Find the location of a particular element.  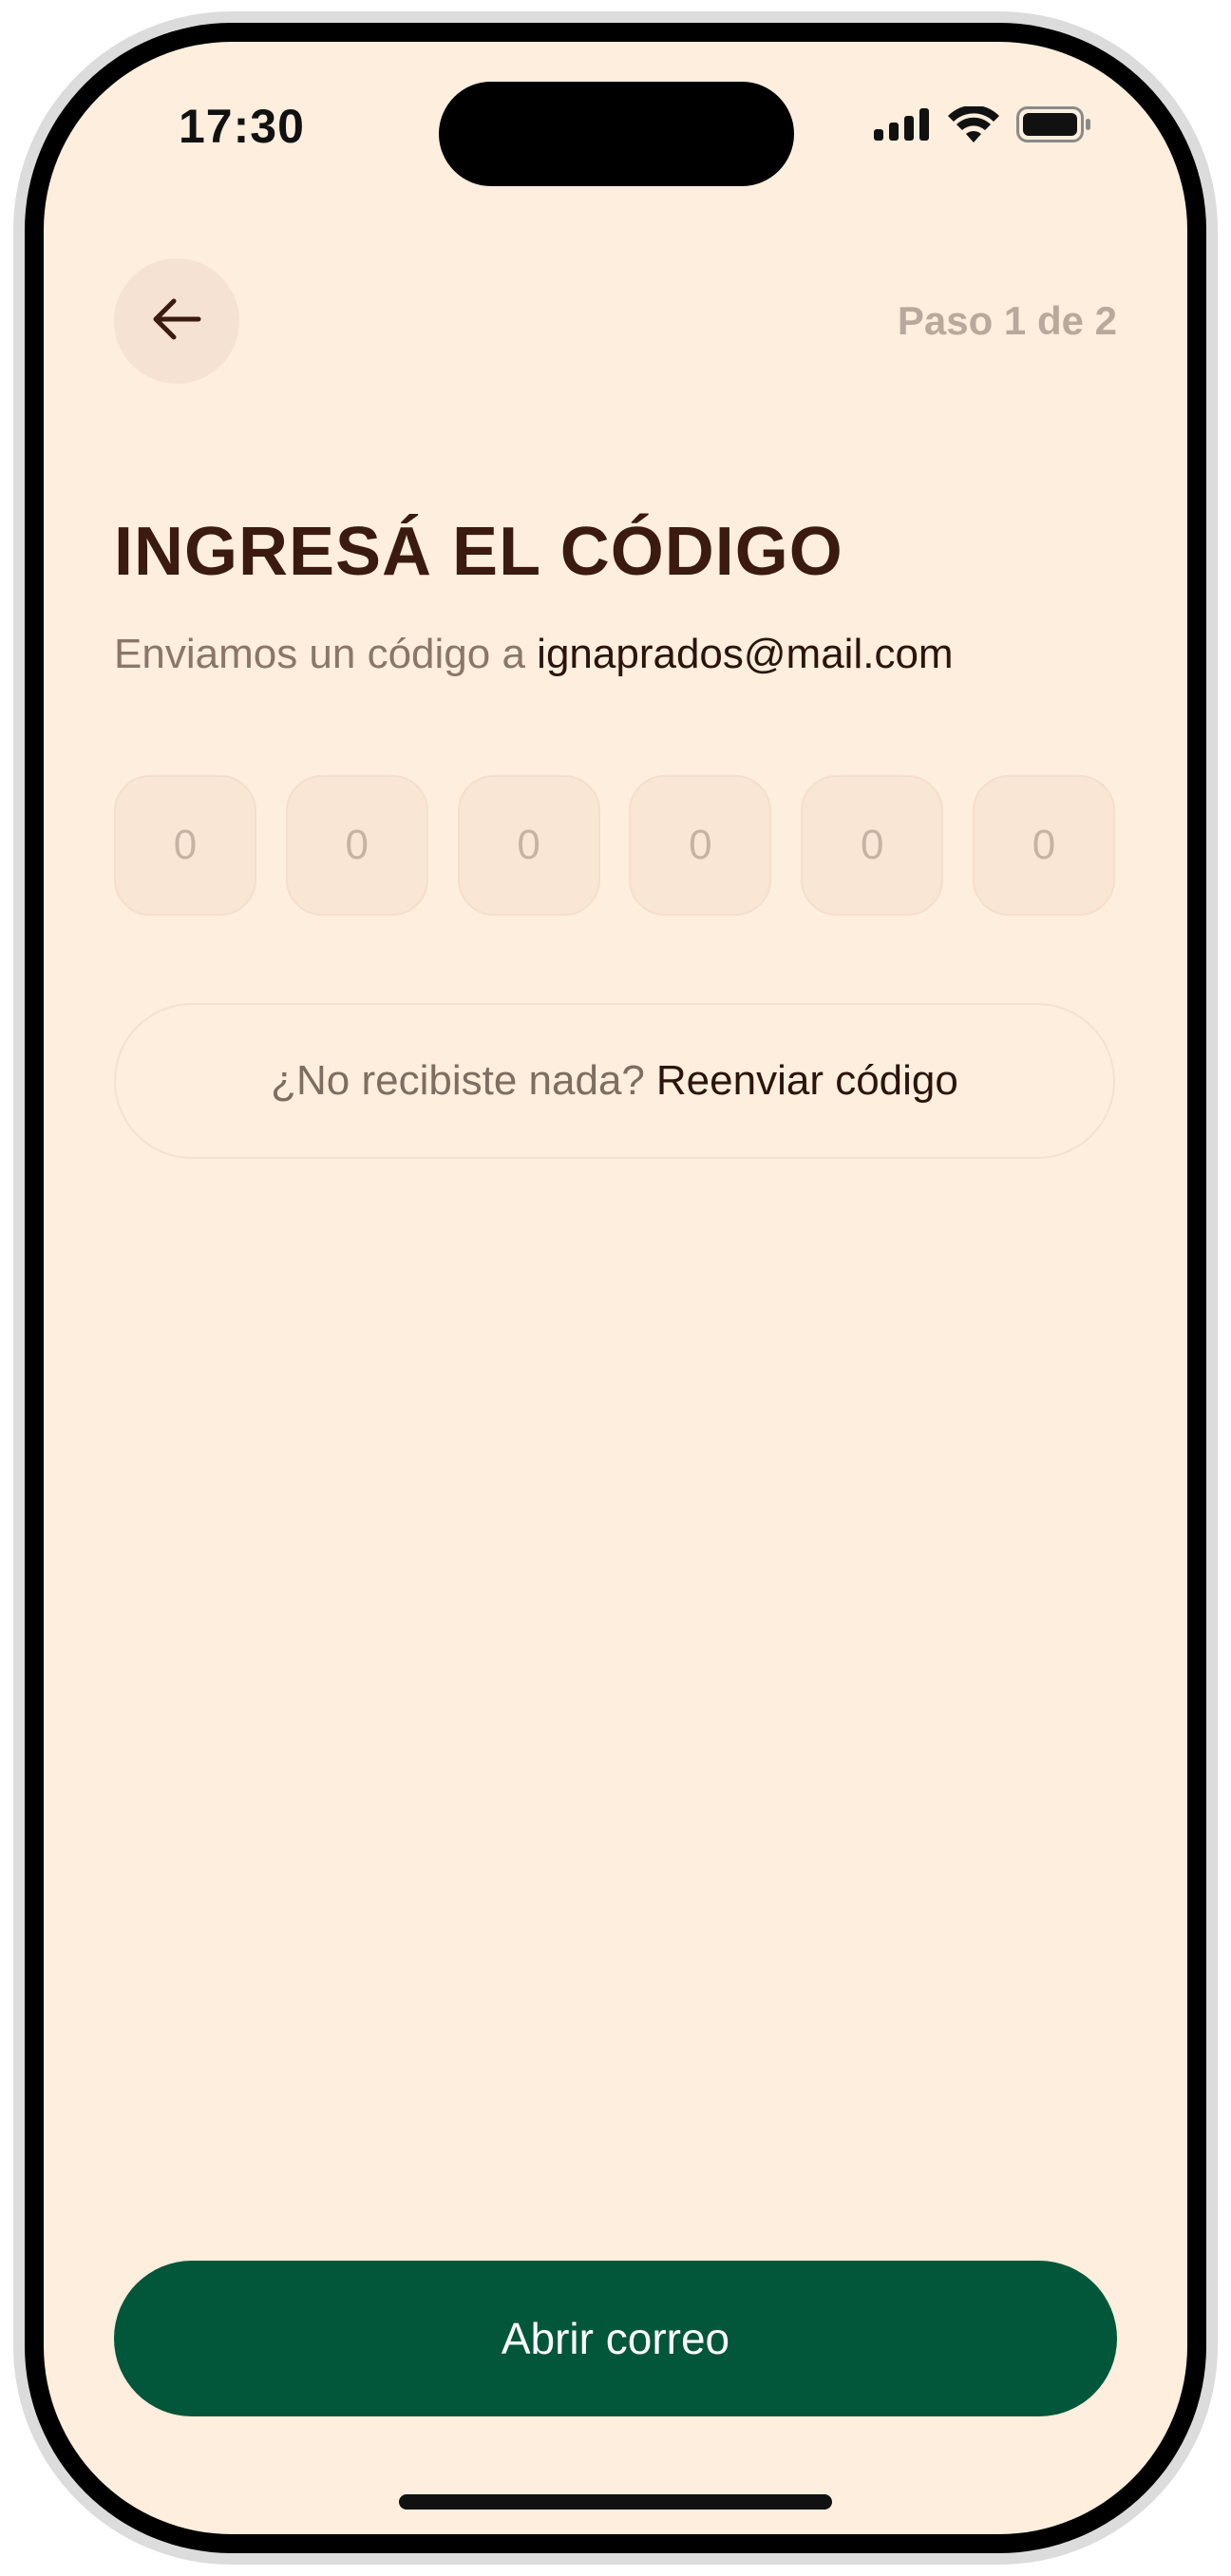

resend-prompt: ¿No recibiste nada? is located at coordinates (458, 1080).